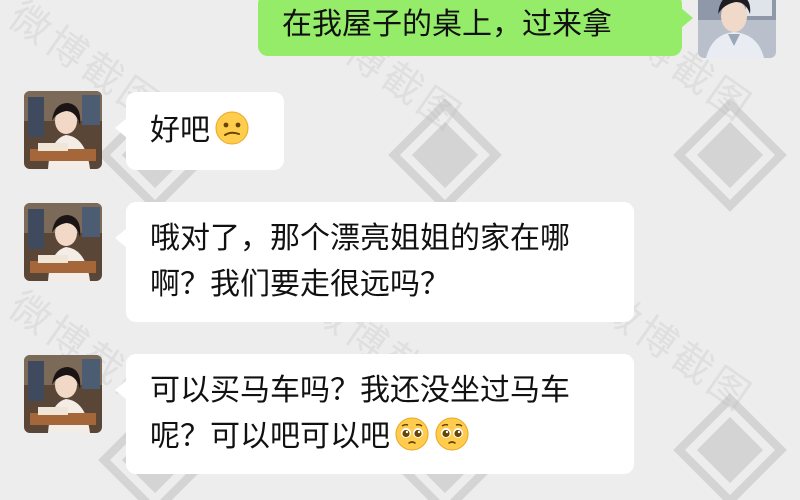 This screenshot has height=500, width=800. I want to click on message-text-line: 呢？可以吧可以吧, so click(380, 437).